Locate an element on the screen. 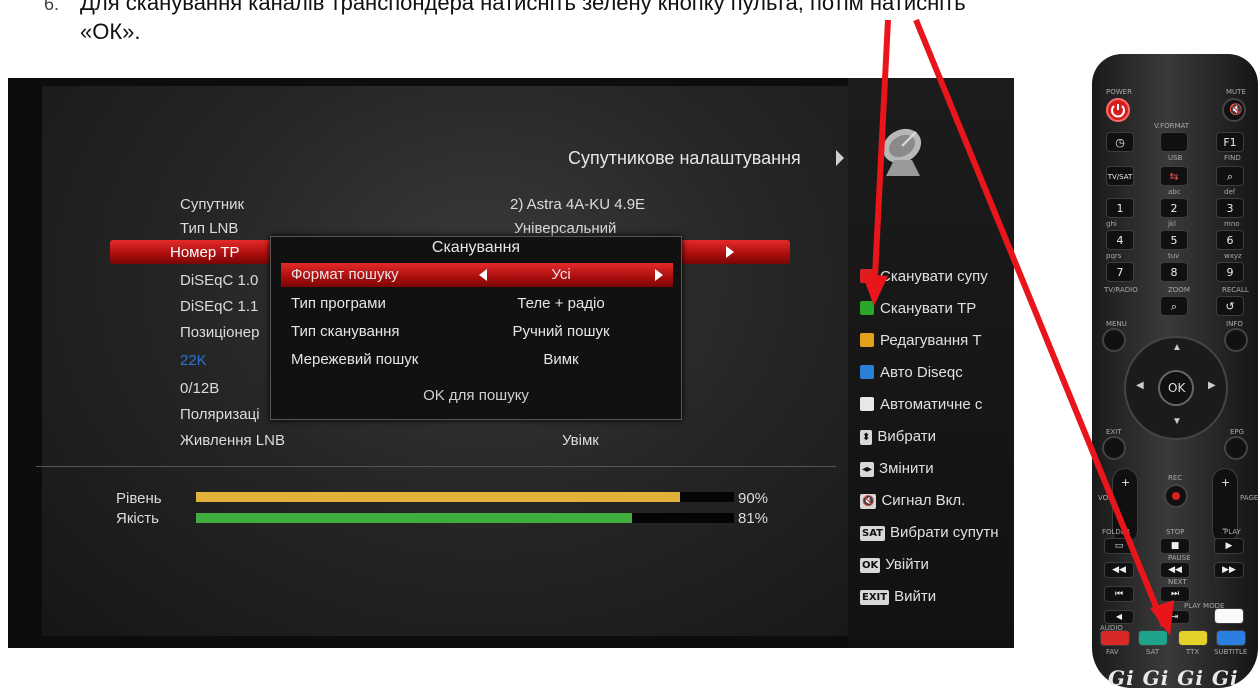 The height and width of the screenshot is (688, 1258). find-button: ⌕ is located at coordinates (1230, 176).